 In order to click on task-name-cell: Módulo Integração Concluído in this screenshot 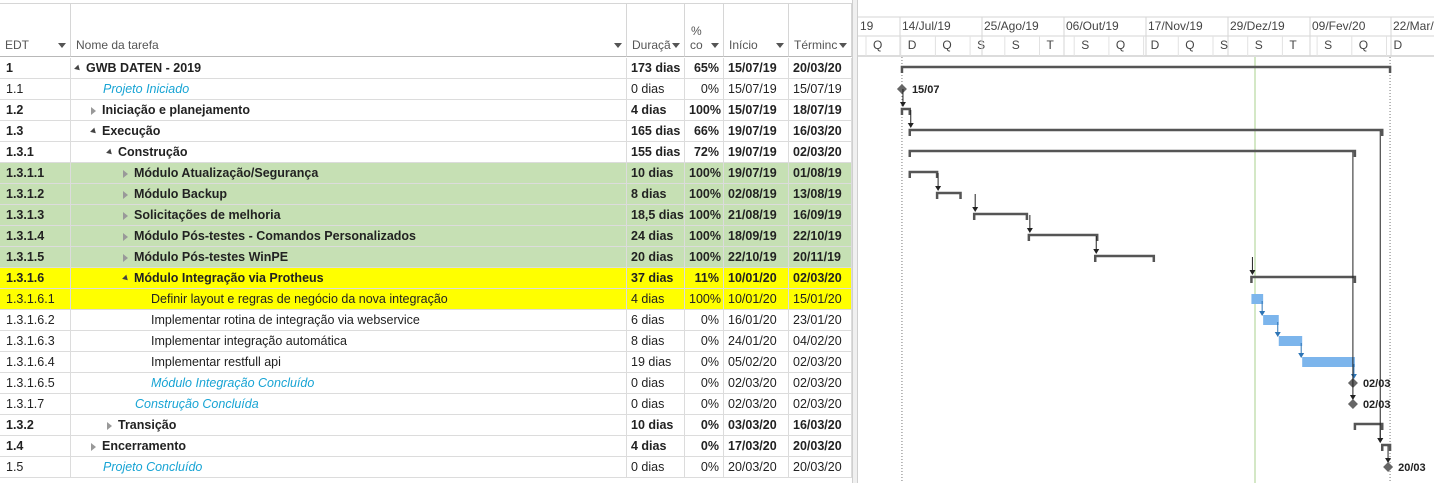, I will do `click(349, 383)`.